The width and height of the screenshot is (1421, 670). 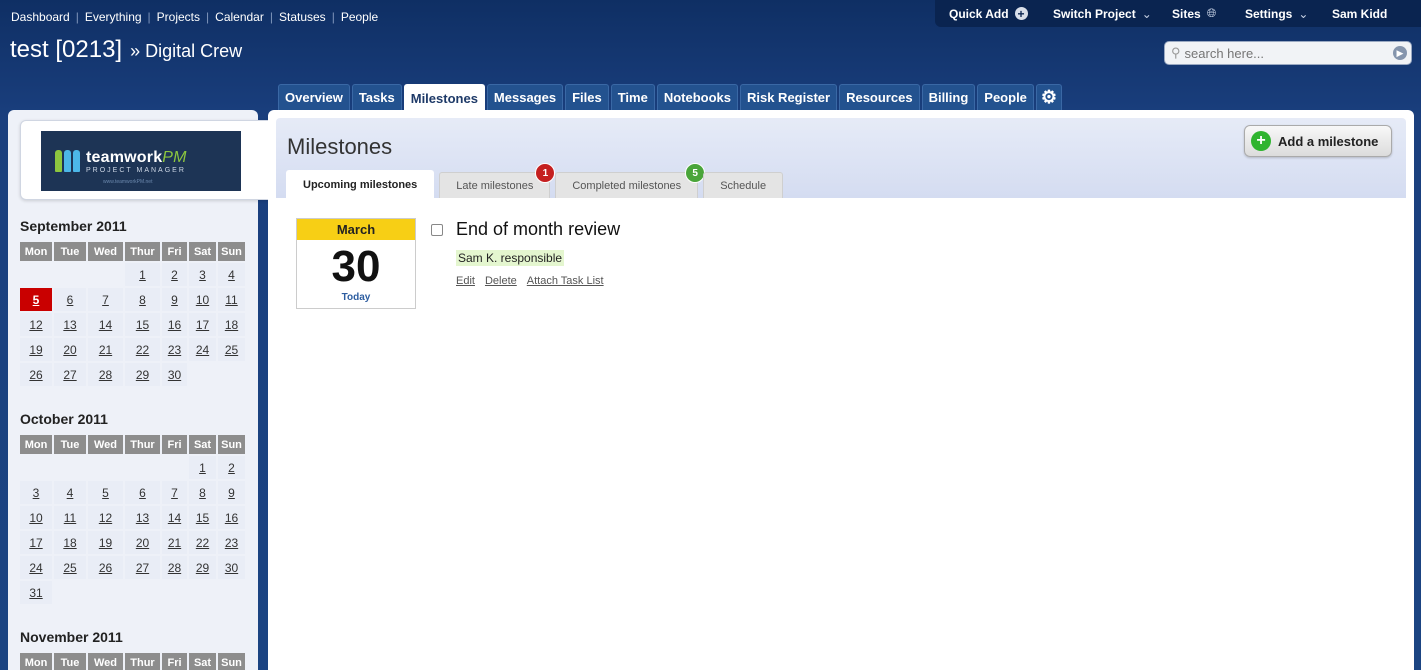 I want to click on quick-add-button: Quick Add +, so click(x=988, y=14).